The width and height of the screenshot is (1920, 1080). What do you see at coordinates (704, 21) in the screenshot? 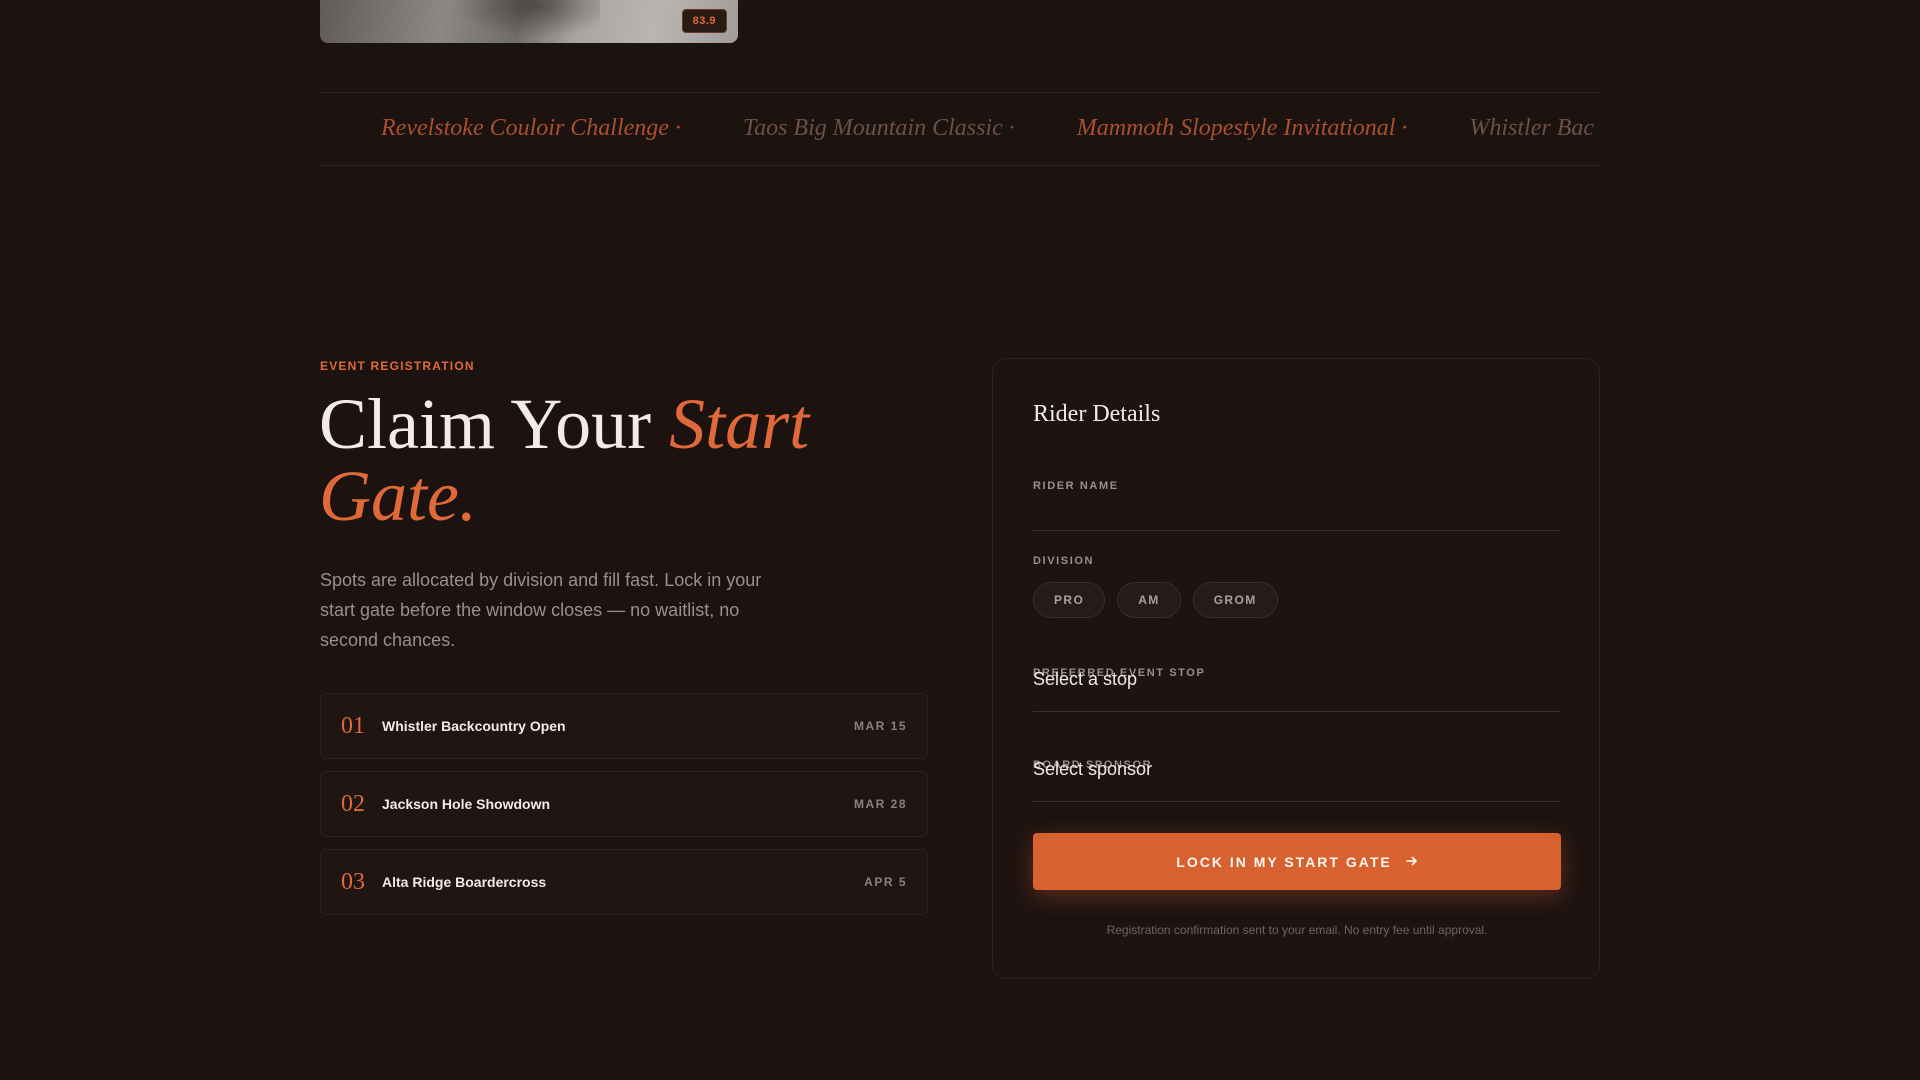
I see `hero-score-badge: 83.9` at bounding box center [704, 21].